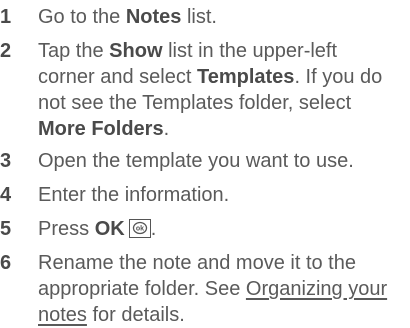 This screenshot has height=328, width=410. Describe the element at coordinates (338, 77) in the screenshot. I see `step-text-segment: . If you do` at that location.